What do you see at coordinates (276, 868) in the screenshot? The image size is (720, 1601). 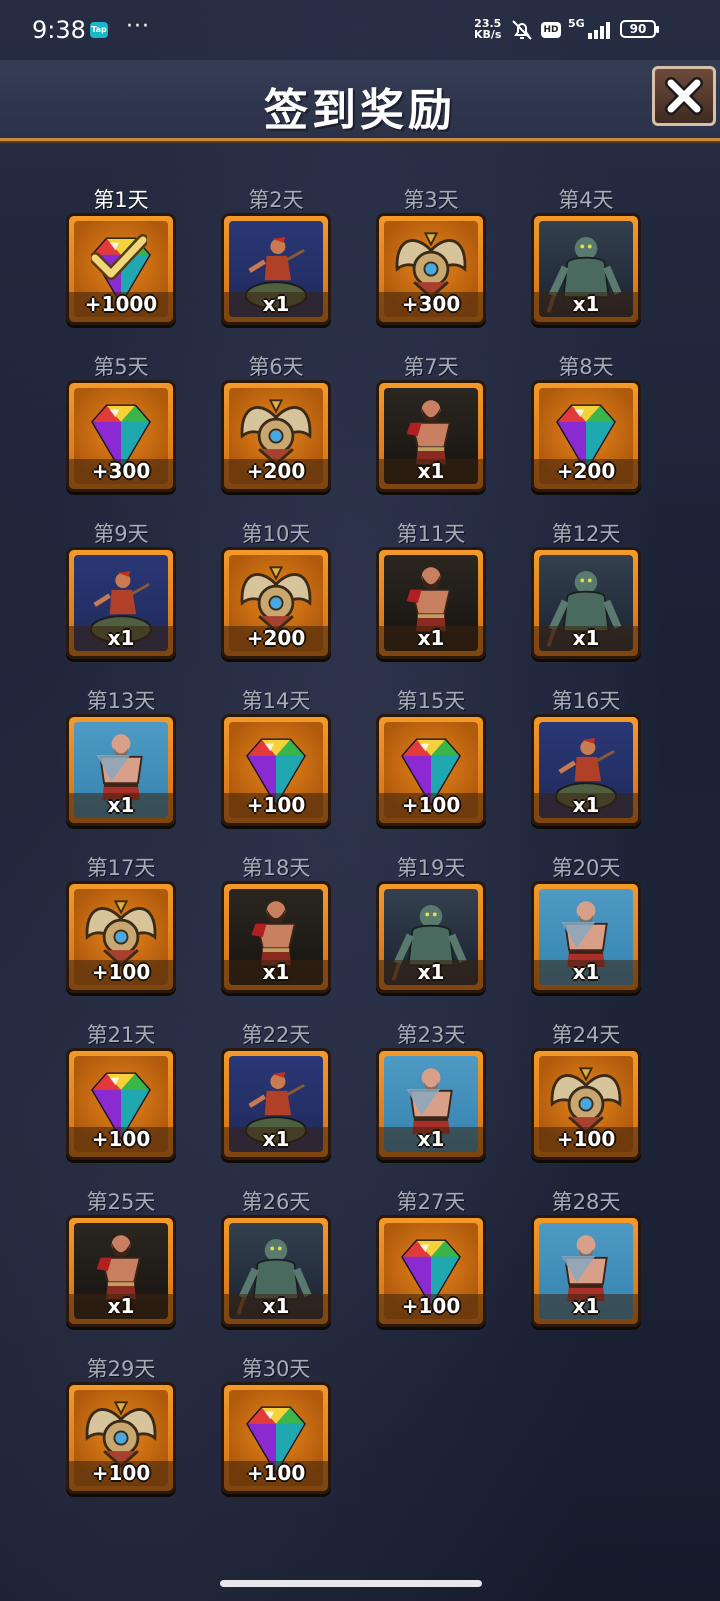 I see `day-label: 第18天` at bounding box center [276, 868].